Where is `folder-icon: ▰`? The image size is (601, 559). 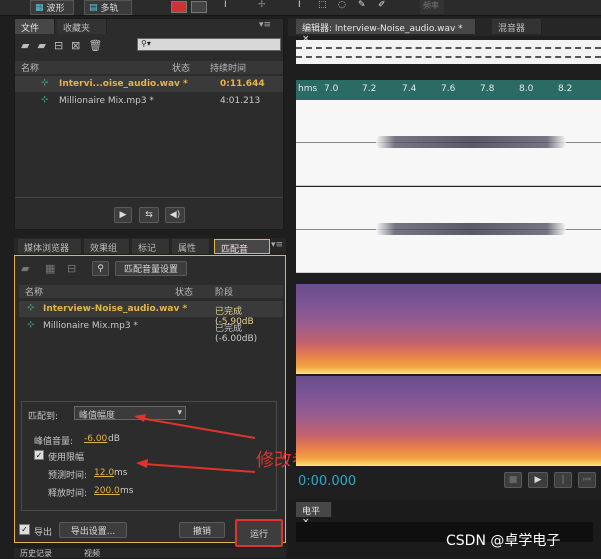 folder-icon: ▰ is located at coordinates (25, 268).